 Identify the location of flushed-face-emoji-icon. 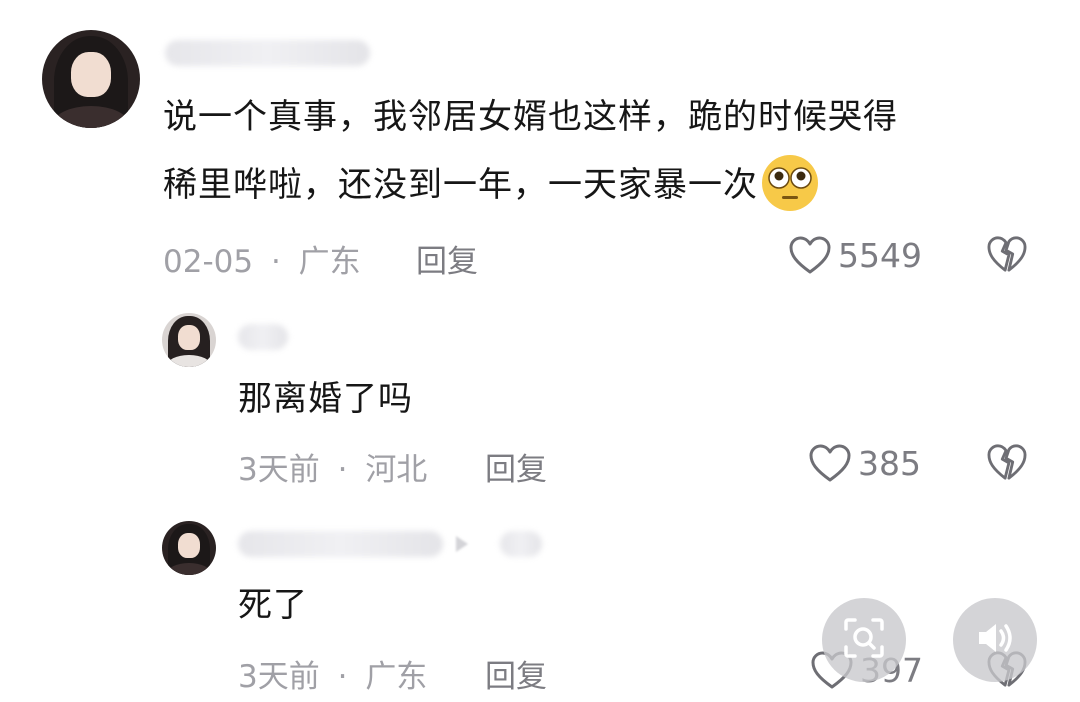
(790, 183).